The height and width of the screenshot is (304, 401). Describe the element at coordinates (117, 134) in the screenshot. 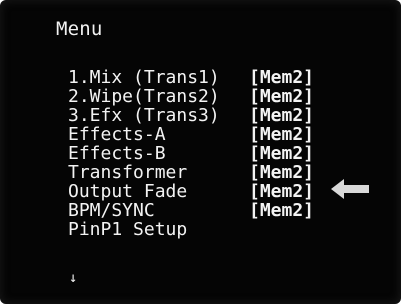

I see `menu-item-label: Effects-A` at that location.